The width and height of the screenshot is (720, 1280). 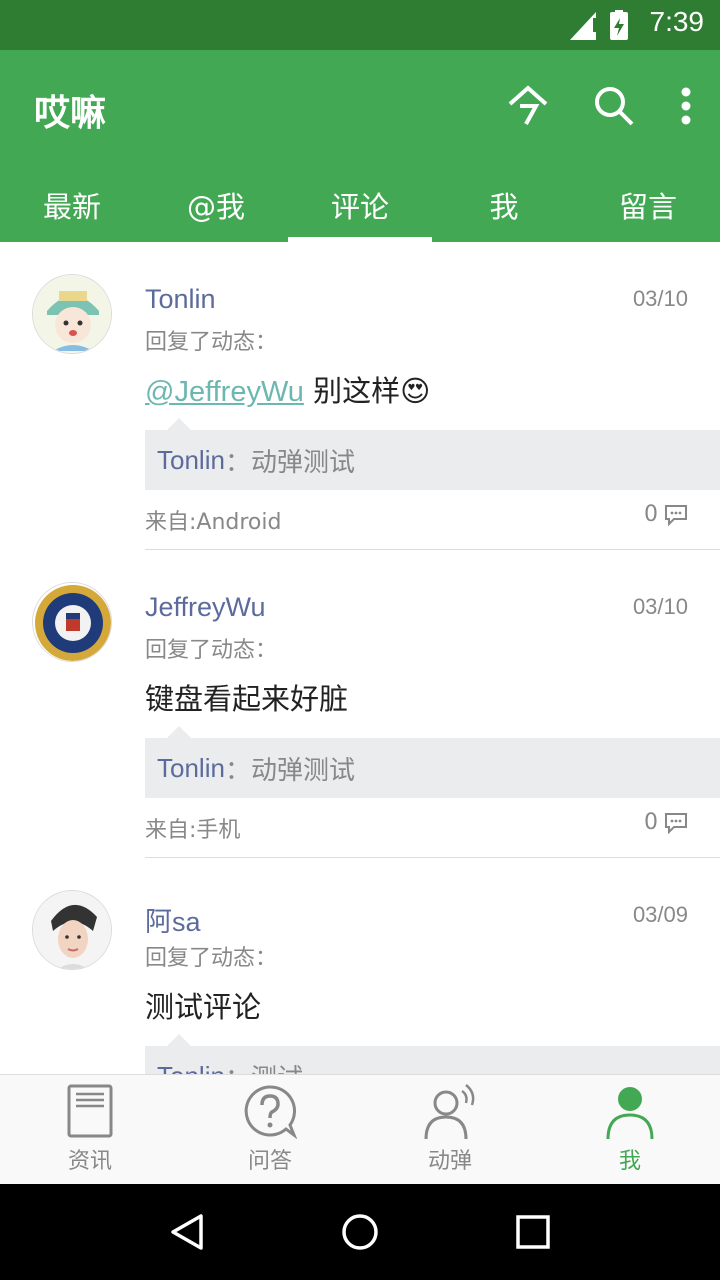 What do you see at coordinates (205, 607) in the screenshot?
I see `user-name: JeffreyWu` at bounding box center [205, 607].